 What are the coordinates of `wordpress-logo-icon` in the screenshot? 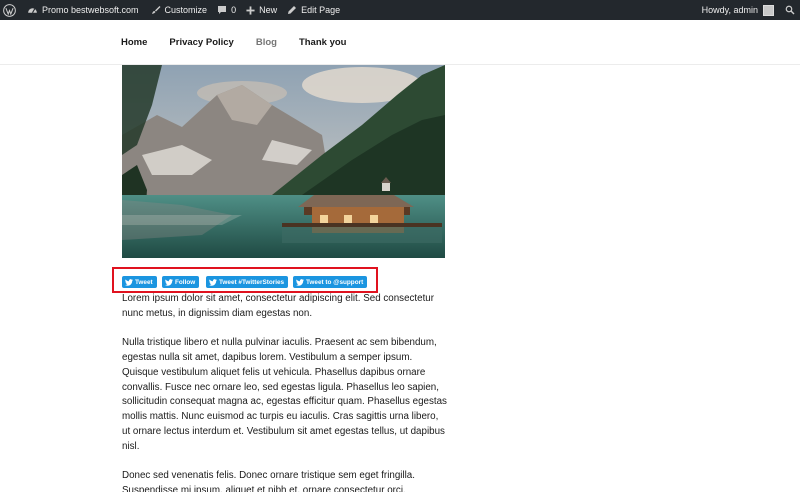 It's located at (9, 10).